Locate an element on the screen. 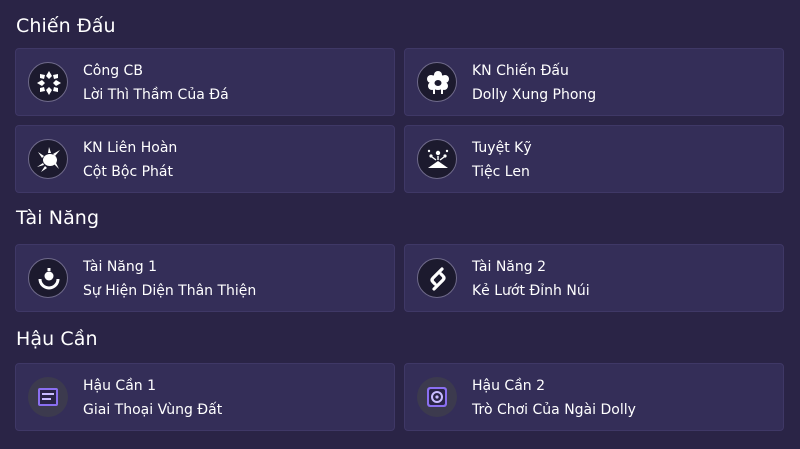  skill-card-logistics-1: Hậu Cần 1 Giai Thoại Vùng Đất is located at coordinates (205, 397).